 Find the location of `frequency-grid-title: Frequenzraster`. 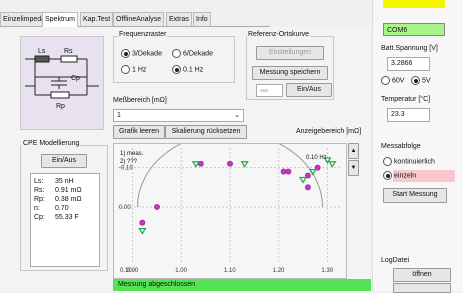

frequency-grid-title: Frequenzraster is located at coordinates (143, 34).